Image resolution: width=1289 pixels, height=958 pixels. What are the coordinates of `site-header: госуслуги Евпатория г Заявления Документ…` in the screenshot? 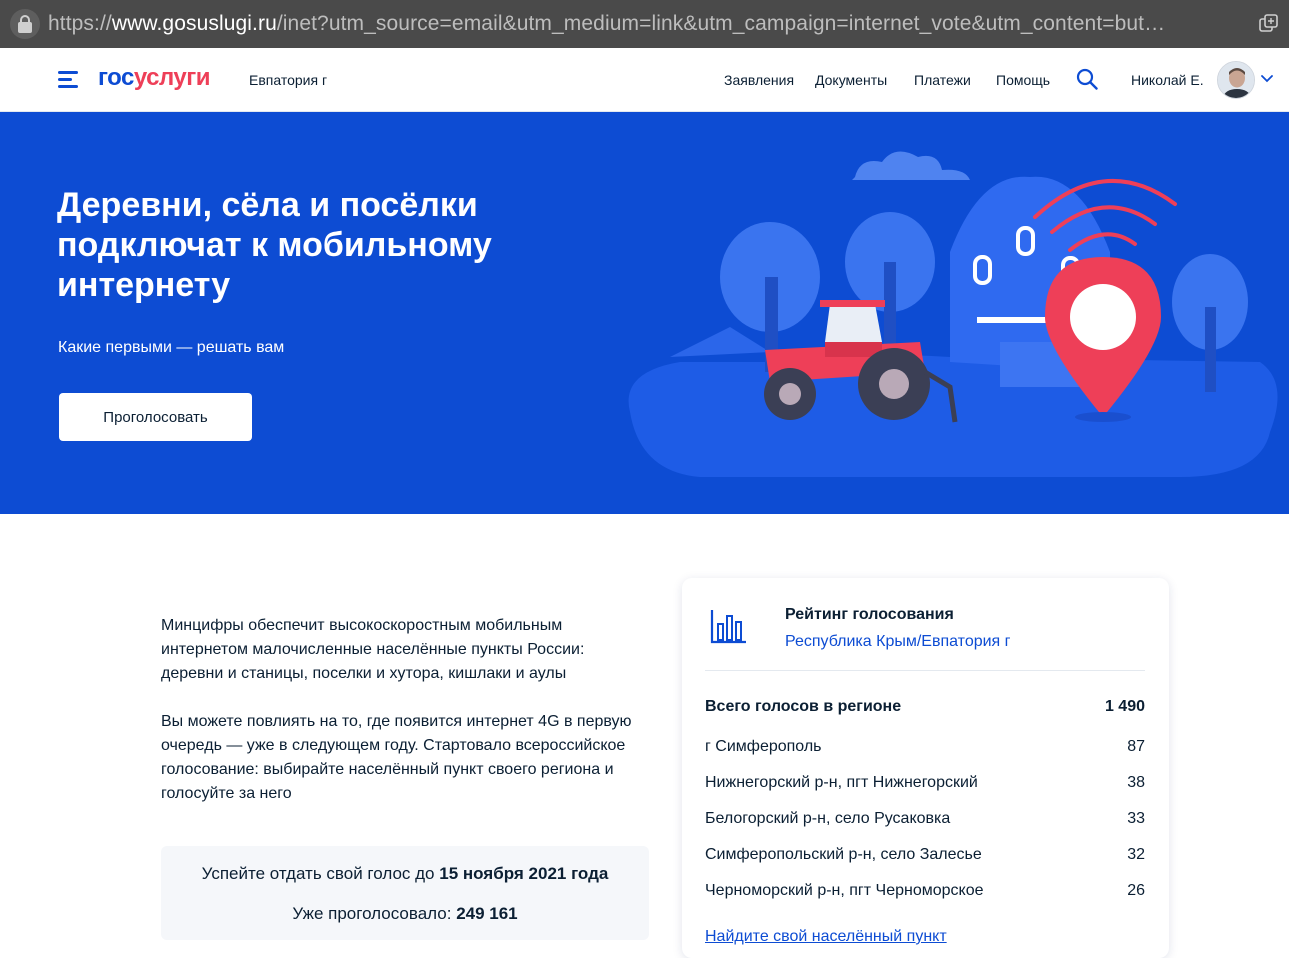 It's located at (644, 80).